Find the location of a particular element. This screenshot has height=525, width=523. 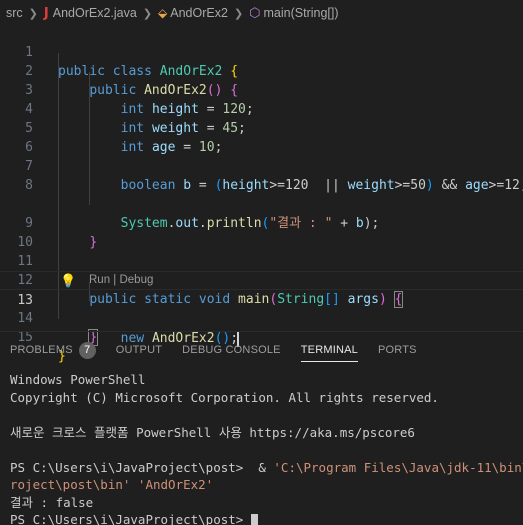

tab-problems: PROBLEMS 7 is located at coordinates (53, 350).